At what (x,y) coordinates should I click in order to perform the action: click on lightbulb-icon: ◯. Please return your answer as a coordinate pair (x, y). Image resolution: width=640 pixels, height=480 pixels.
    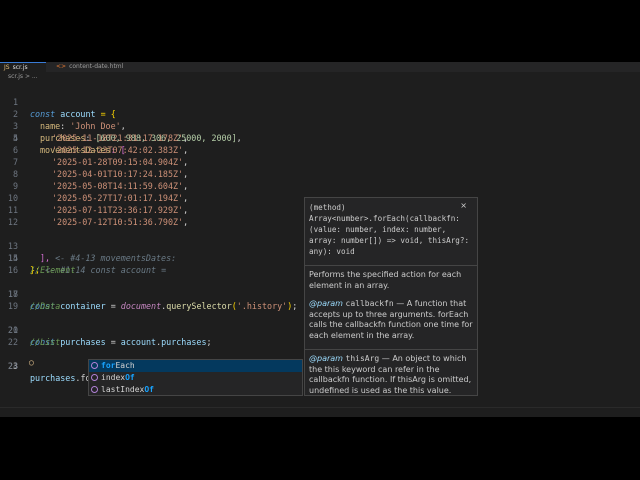
    Looking at the image, I should click on (31, 362).